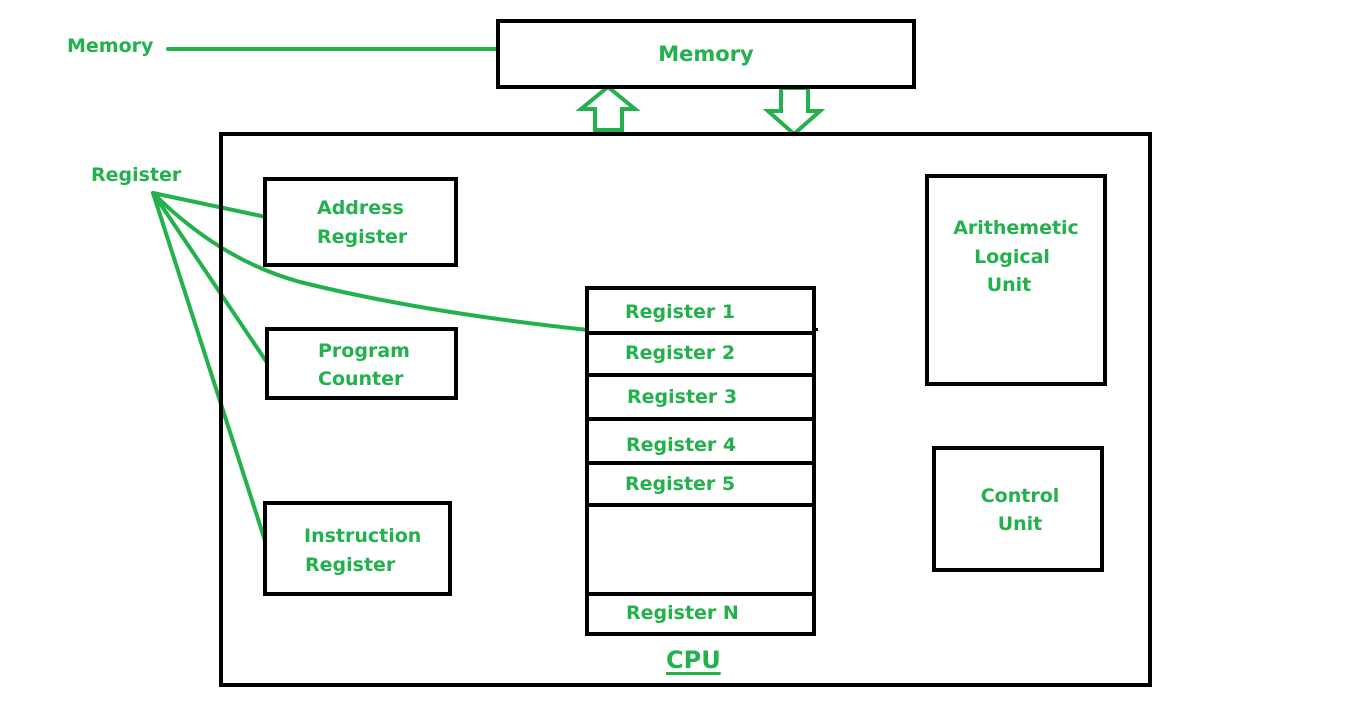  What do you see at coordinates (682, 397) in the screenshot?
I see `register-cell-label: Register 3` at bounding box center [682, 397].